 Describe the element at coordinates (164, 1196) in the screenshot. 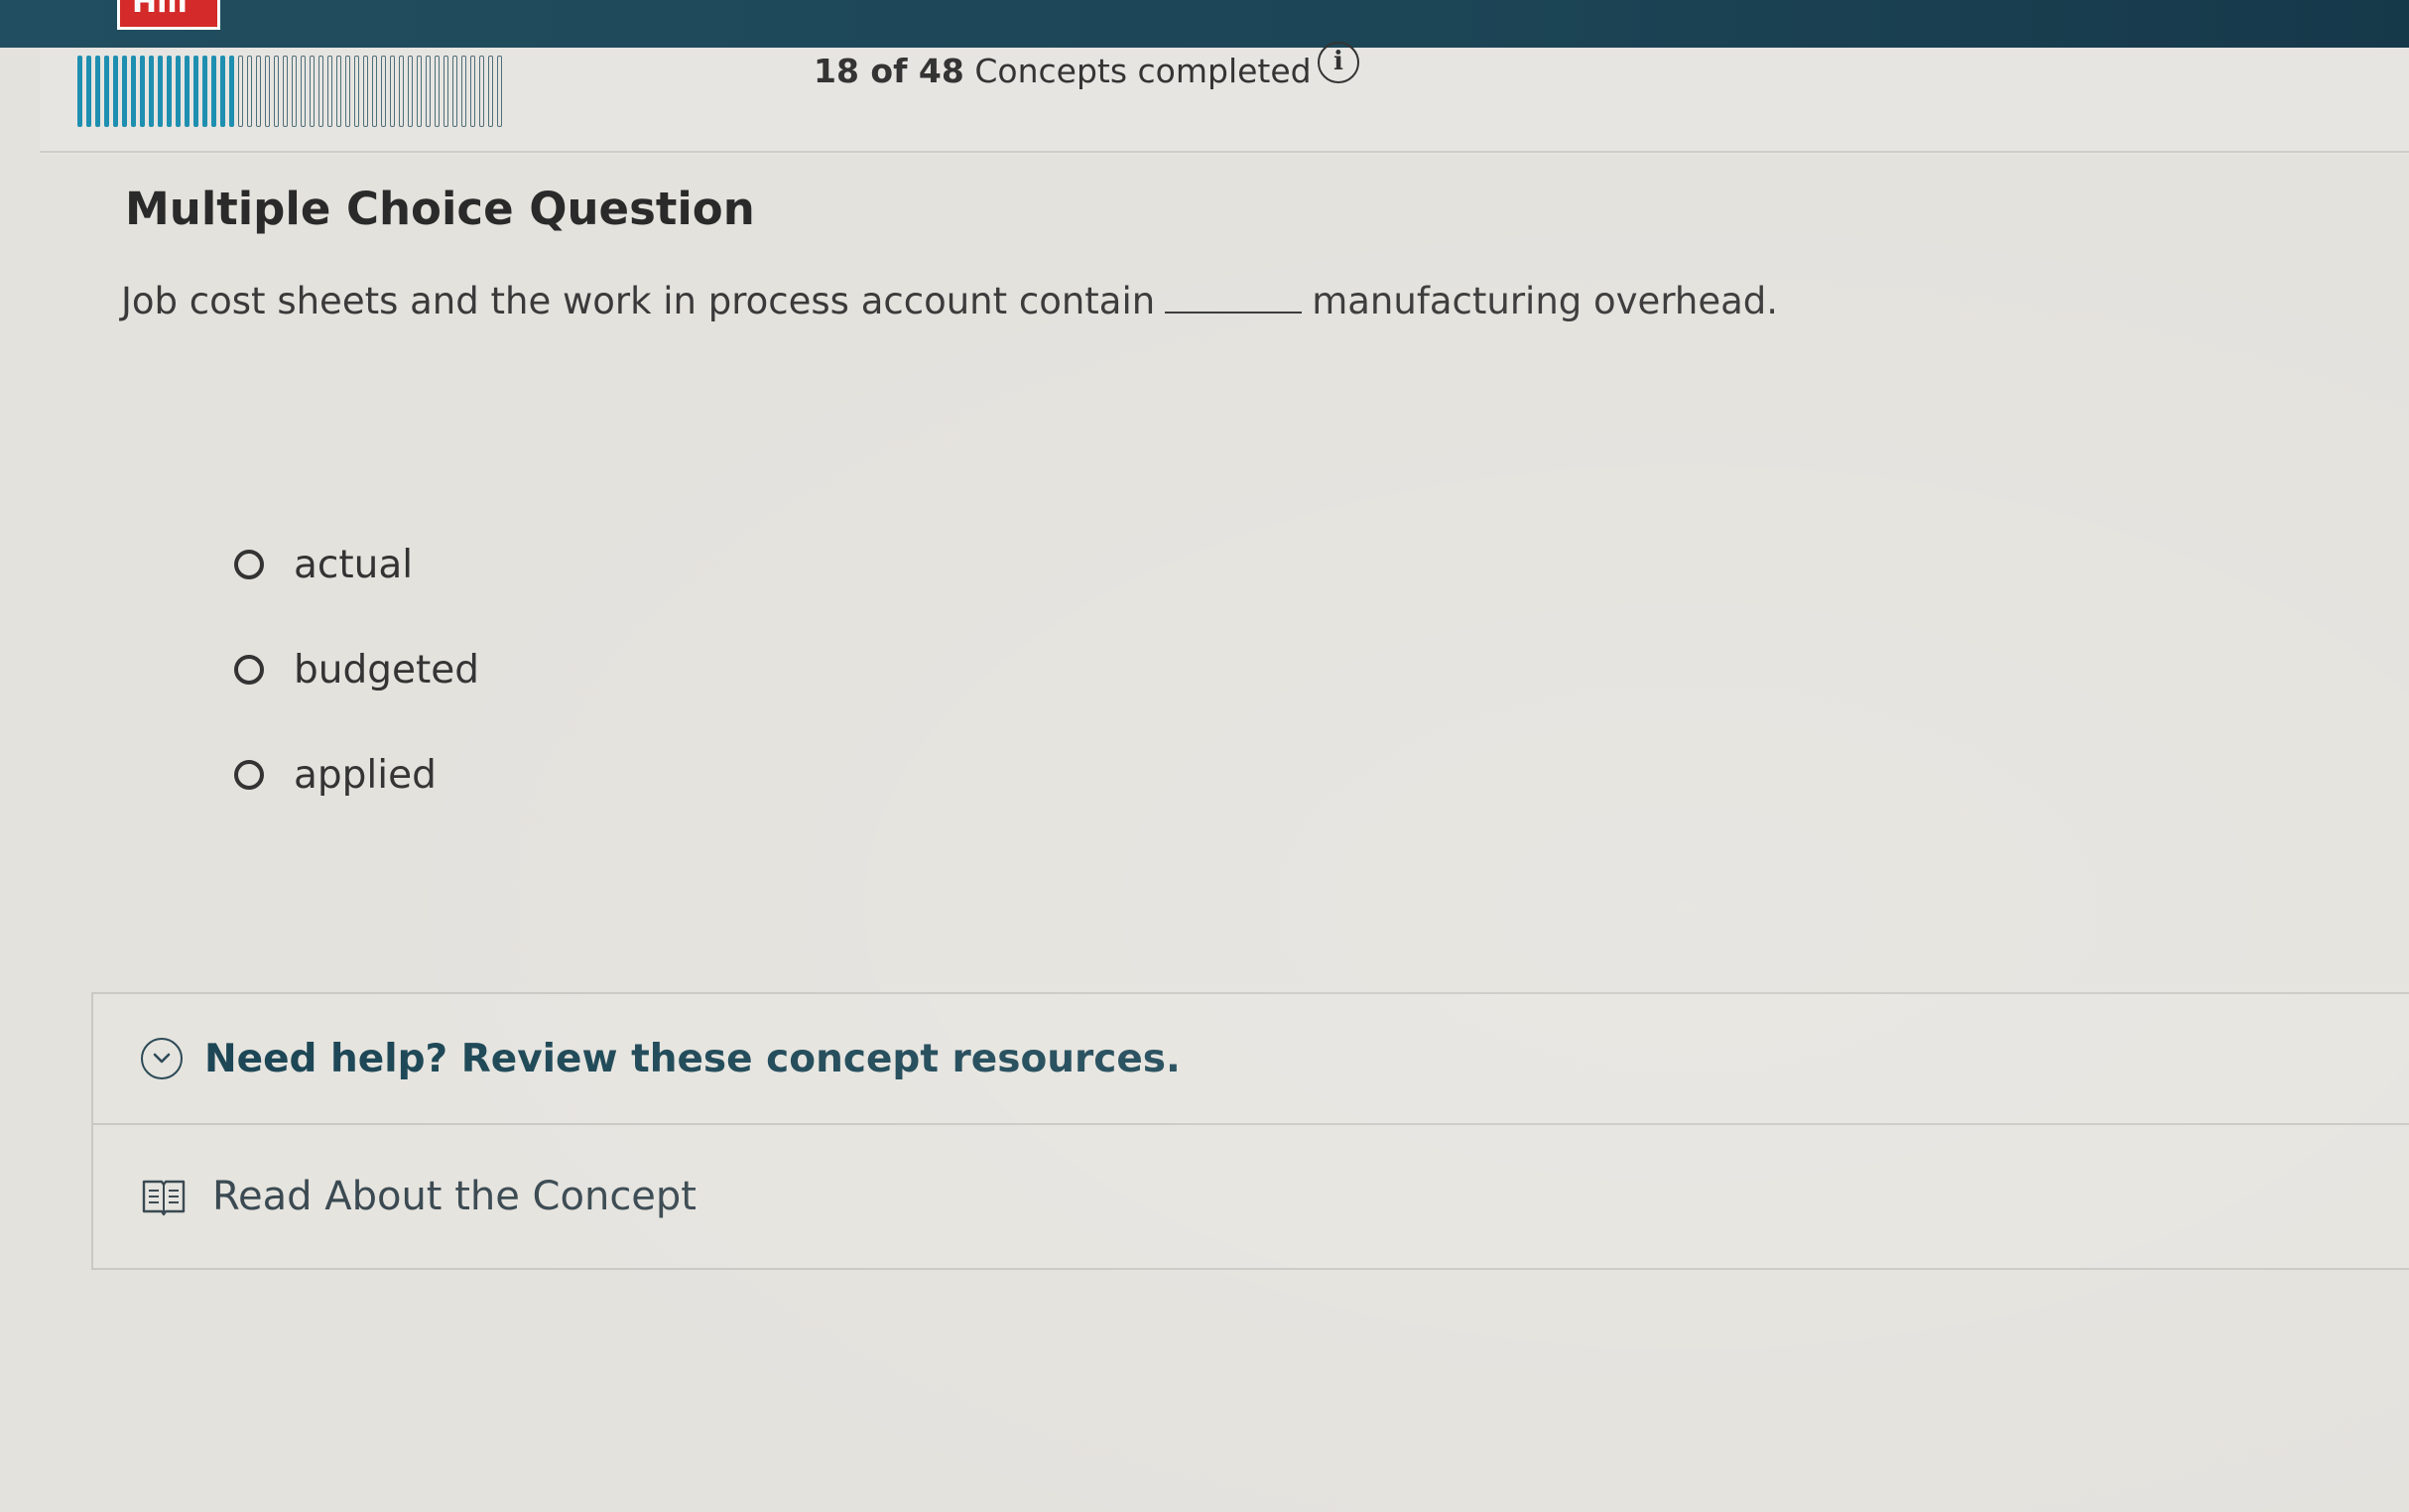

I see `book-icon` at that location.